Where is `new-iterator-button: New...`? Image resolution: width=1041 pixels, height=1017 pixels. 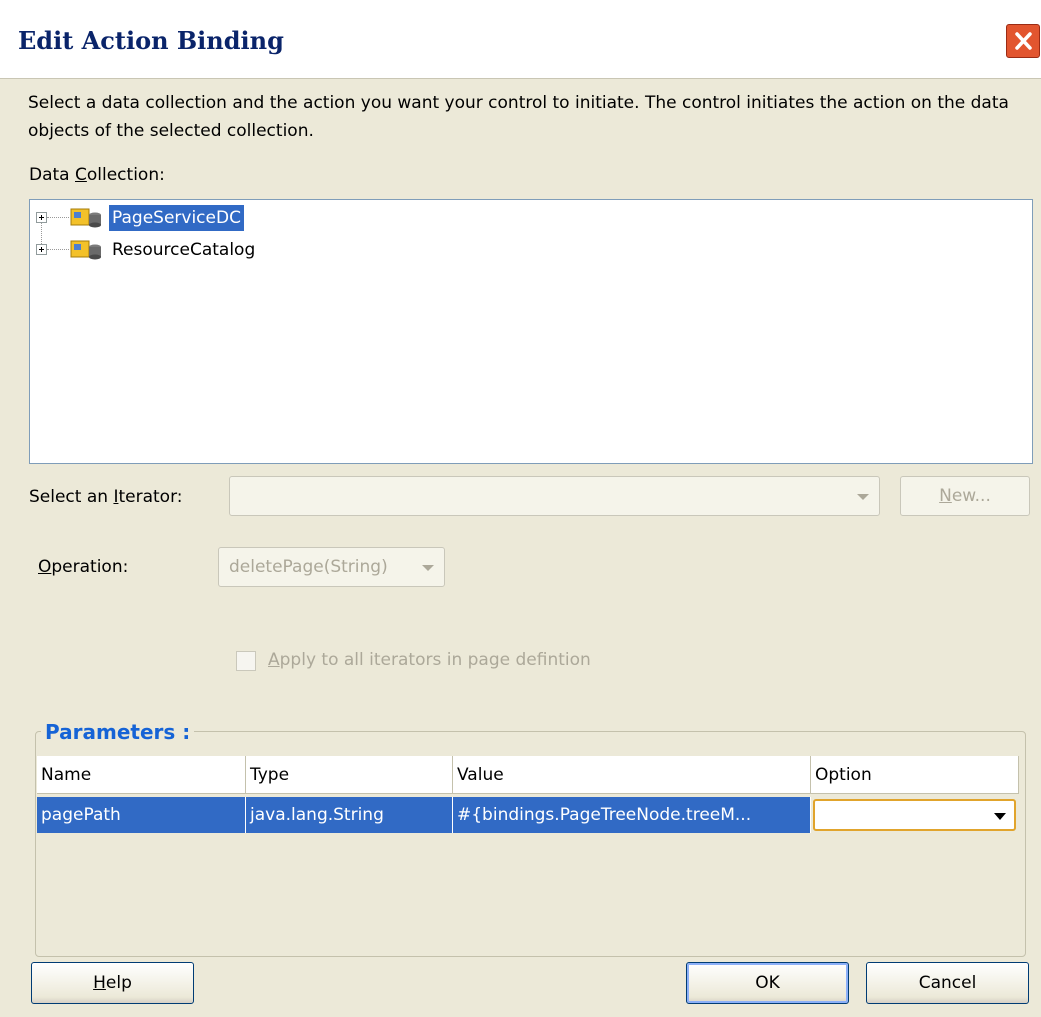
new-iterator-button: New... is located at coordinates (965, 496).